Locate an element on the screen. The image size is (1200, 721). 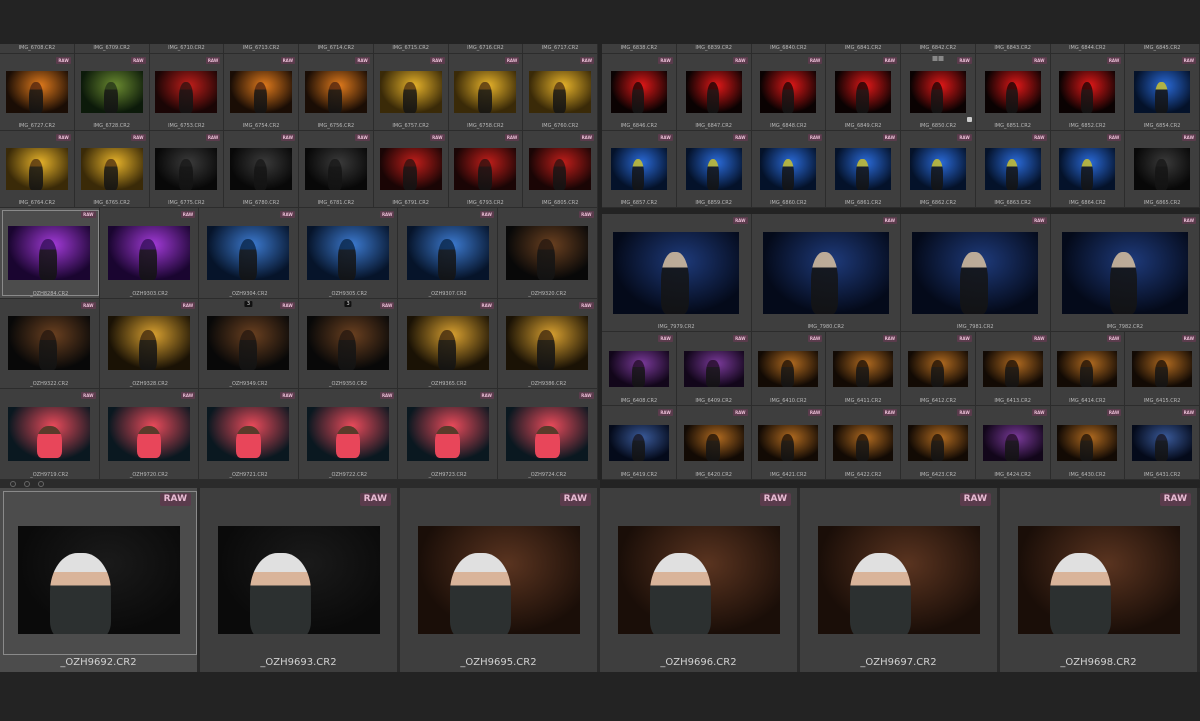
photo-cell: RAW IMG_7979.CR2 is located at coordinates (677, 273).